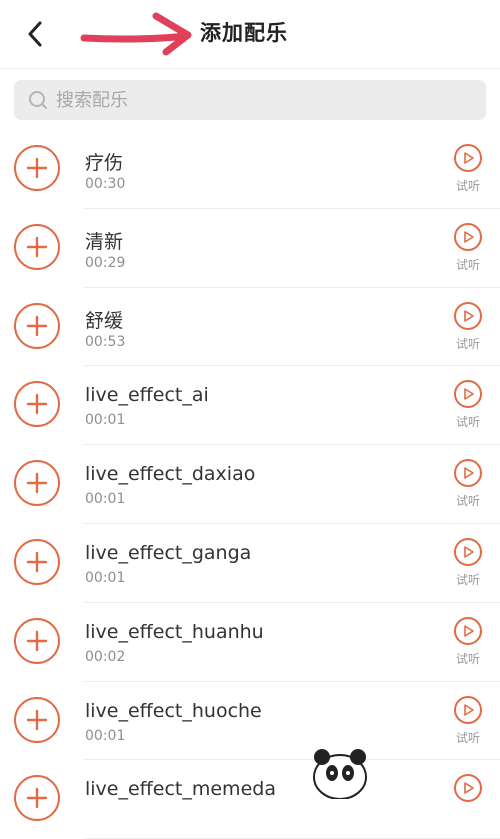 Image resolution: width=500 pixels, height=839 pixels. I want to click on back-button, so click(35, 34).